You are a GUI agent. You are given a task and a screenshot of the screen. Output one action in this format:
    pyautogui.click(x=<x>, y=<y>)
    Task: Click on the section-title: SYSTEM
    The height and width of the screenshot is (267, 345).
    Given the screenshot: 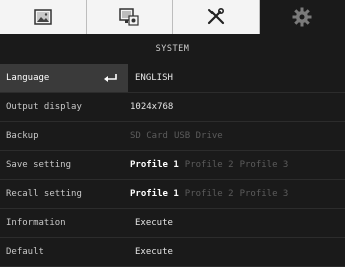 What is the action you would take?
    pyautogui.click(x=172, y=49)
    